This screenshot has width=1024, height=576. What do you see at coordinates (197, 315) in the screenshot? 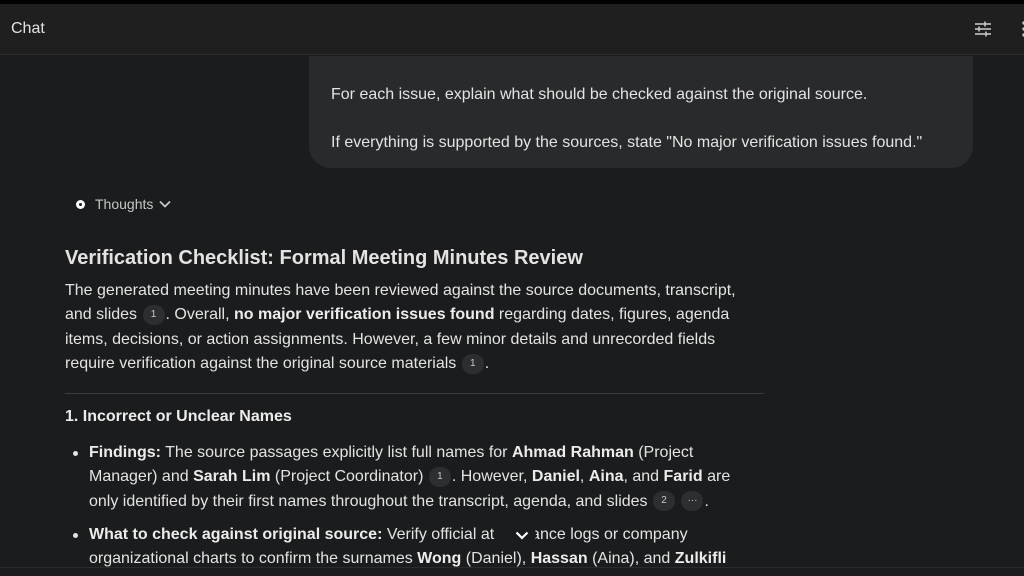
I see `text: . Overall,` at bounding box center [197, 315].